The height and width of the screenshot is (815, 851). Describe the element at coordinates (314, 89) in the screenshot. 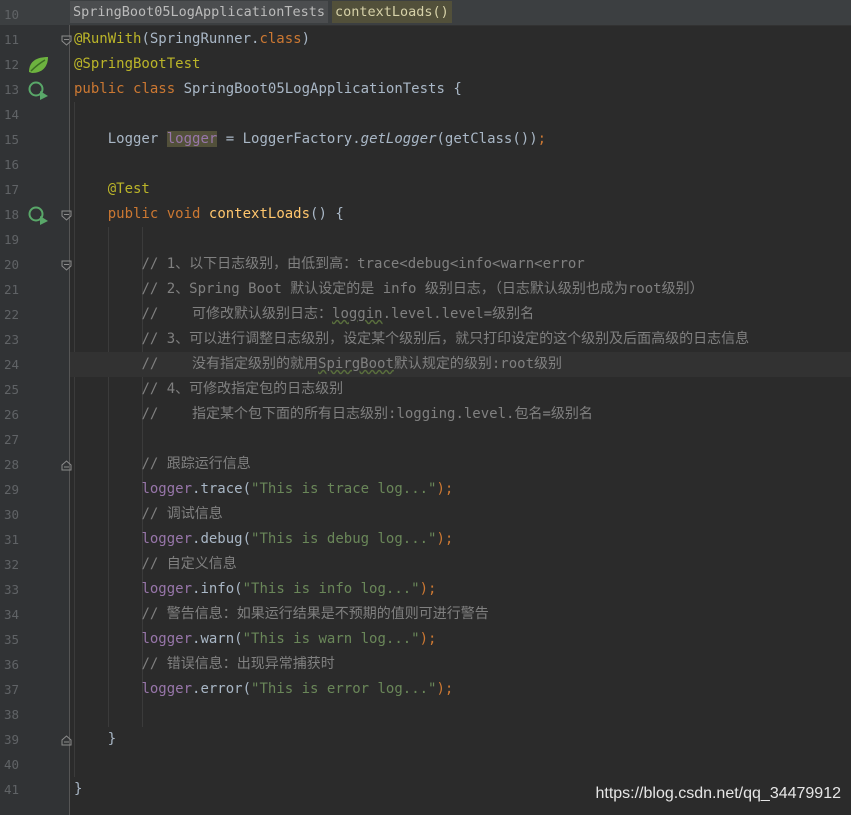

I see `class-name: SpringBoot05LogApplicationTests` at that location.